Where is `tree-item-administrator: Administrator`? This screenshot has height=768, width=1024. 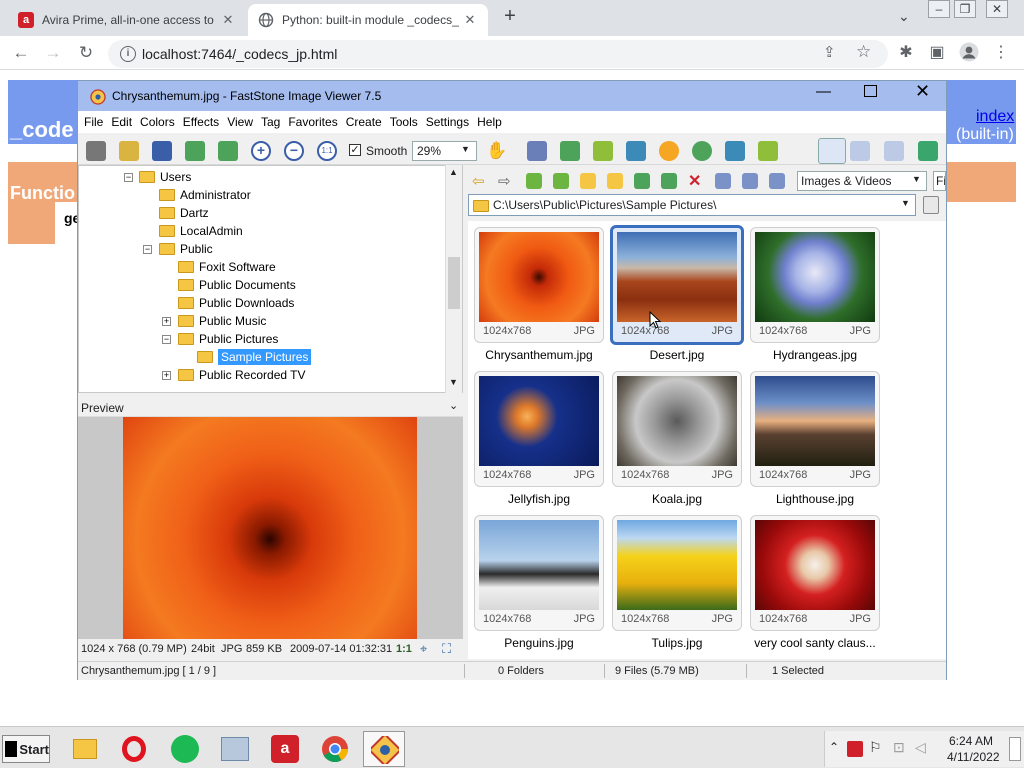
tree-item-administrator: Administrator is located at coordinates (205, 195).